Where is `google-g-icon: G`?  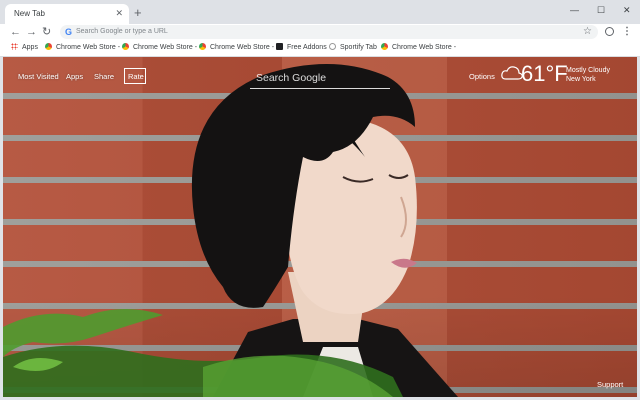
google-g-icon: G is located at coordinates (69, 32).